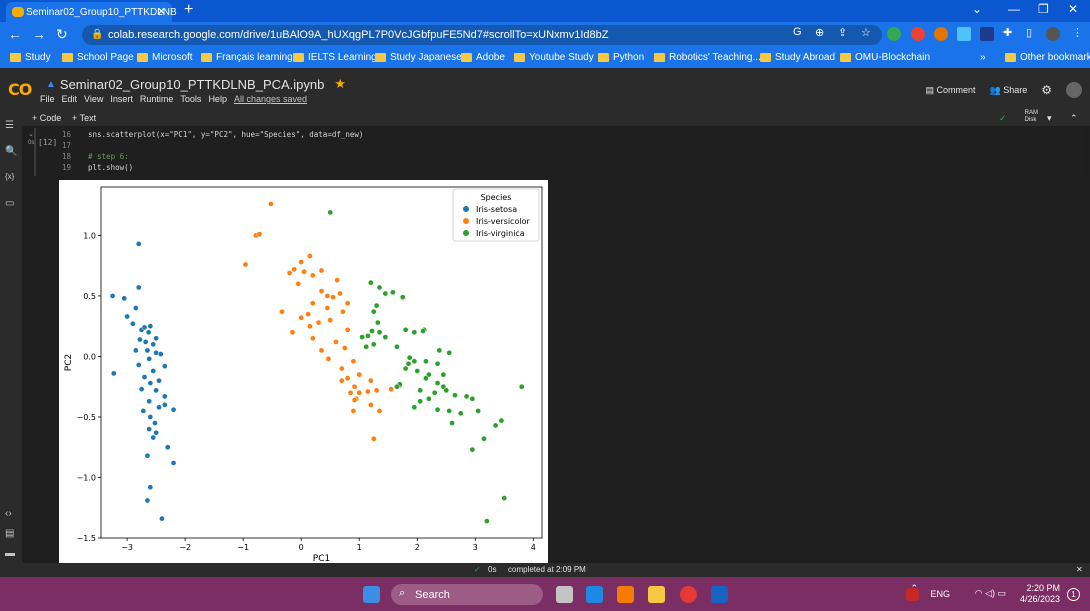 Image resolution: width=1090 pixels, height=611 pixels. I want to click on bookmark-folder: OMU-Blockchain, so click(885, 57).